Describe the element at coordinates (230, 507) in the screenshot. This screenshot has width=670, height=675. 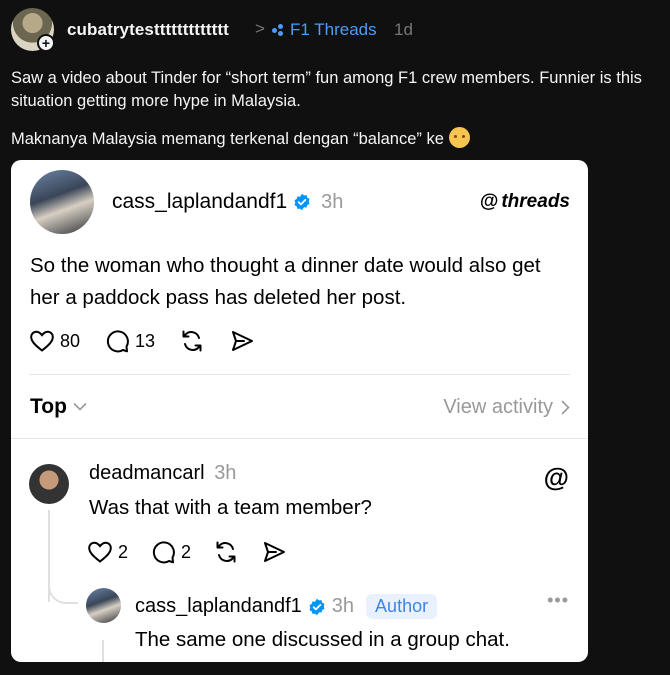
I see `reply-text: Was that with a team member?` at that location.